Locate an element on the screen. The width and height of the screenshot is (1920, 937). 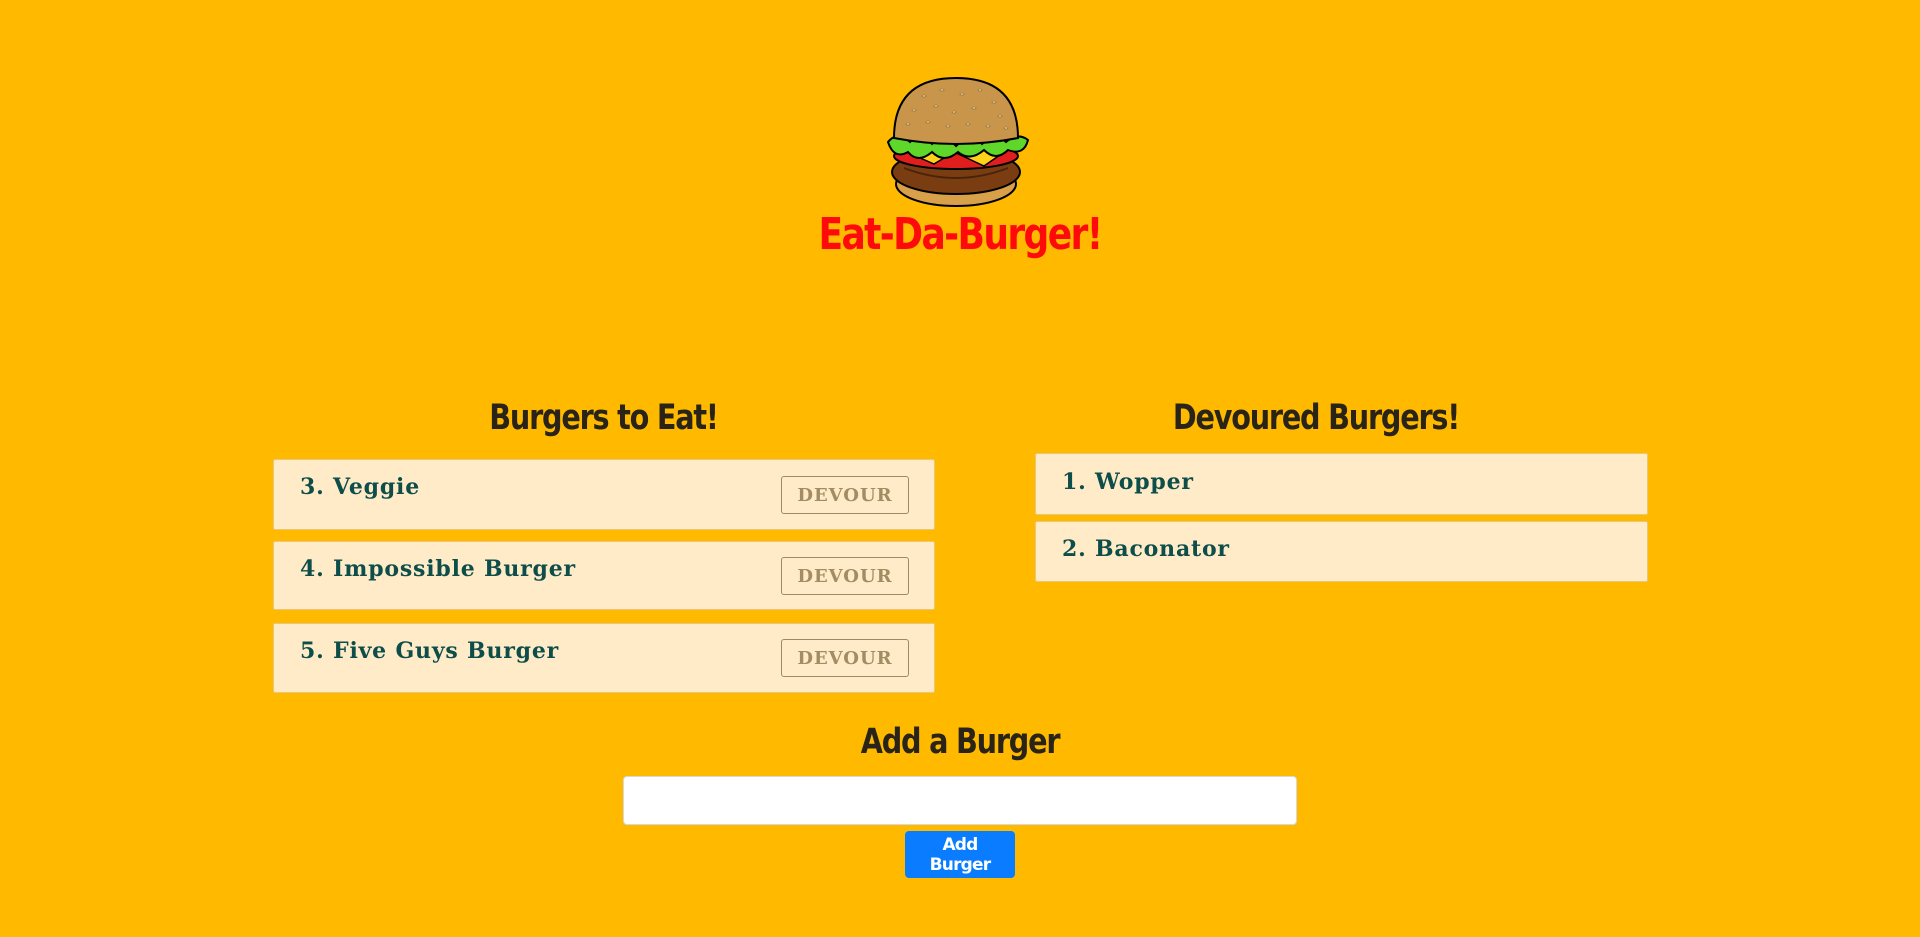
burger-name-input is located at coordinates (960, 800).